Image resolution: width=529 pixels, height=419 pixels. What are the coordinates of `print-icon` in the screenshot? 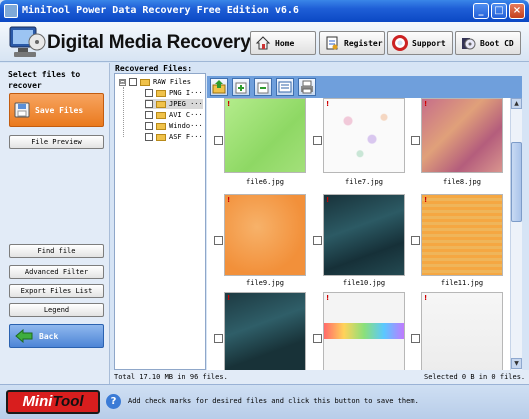 It's located at (307, 87).